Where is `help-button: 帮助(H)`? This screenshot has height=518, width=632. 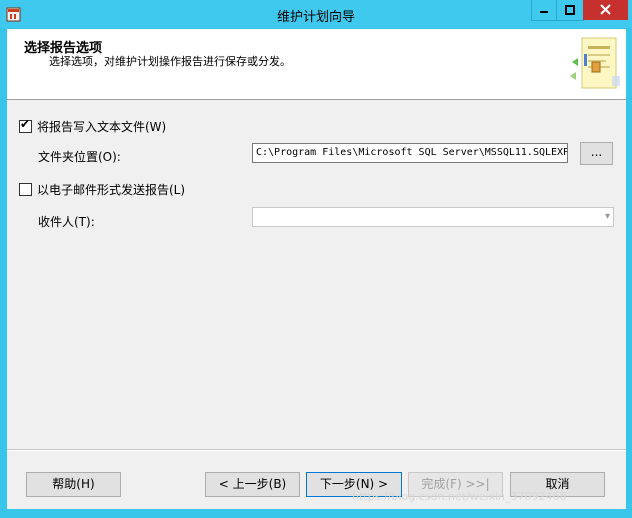 help-button: 帮助(H) is located at coordinates (73, 484).